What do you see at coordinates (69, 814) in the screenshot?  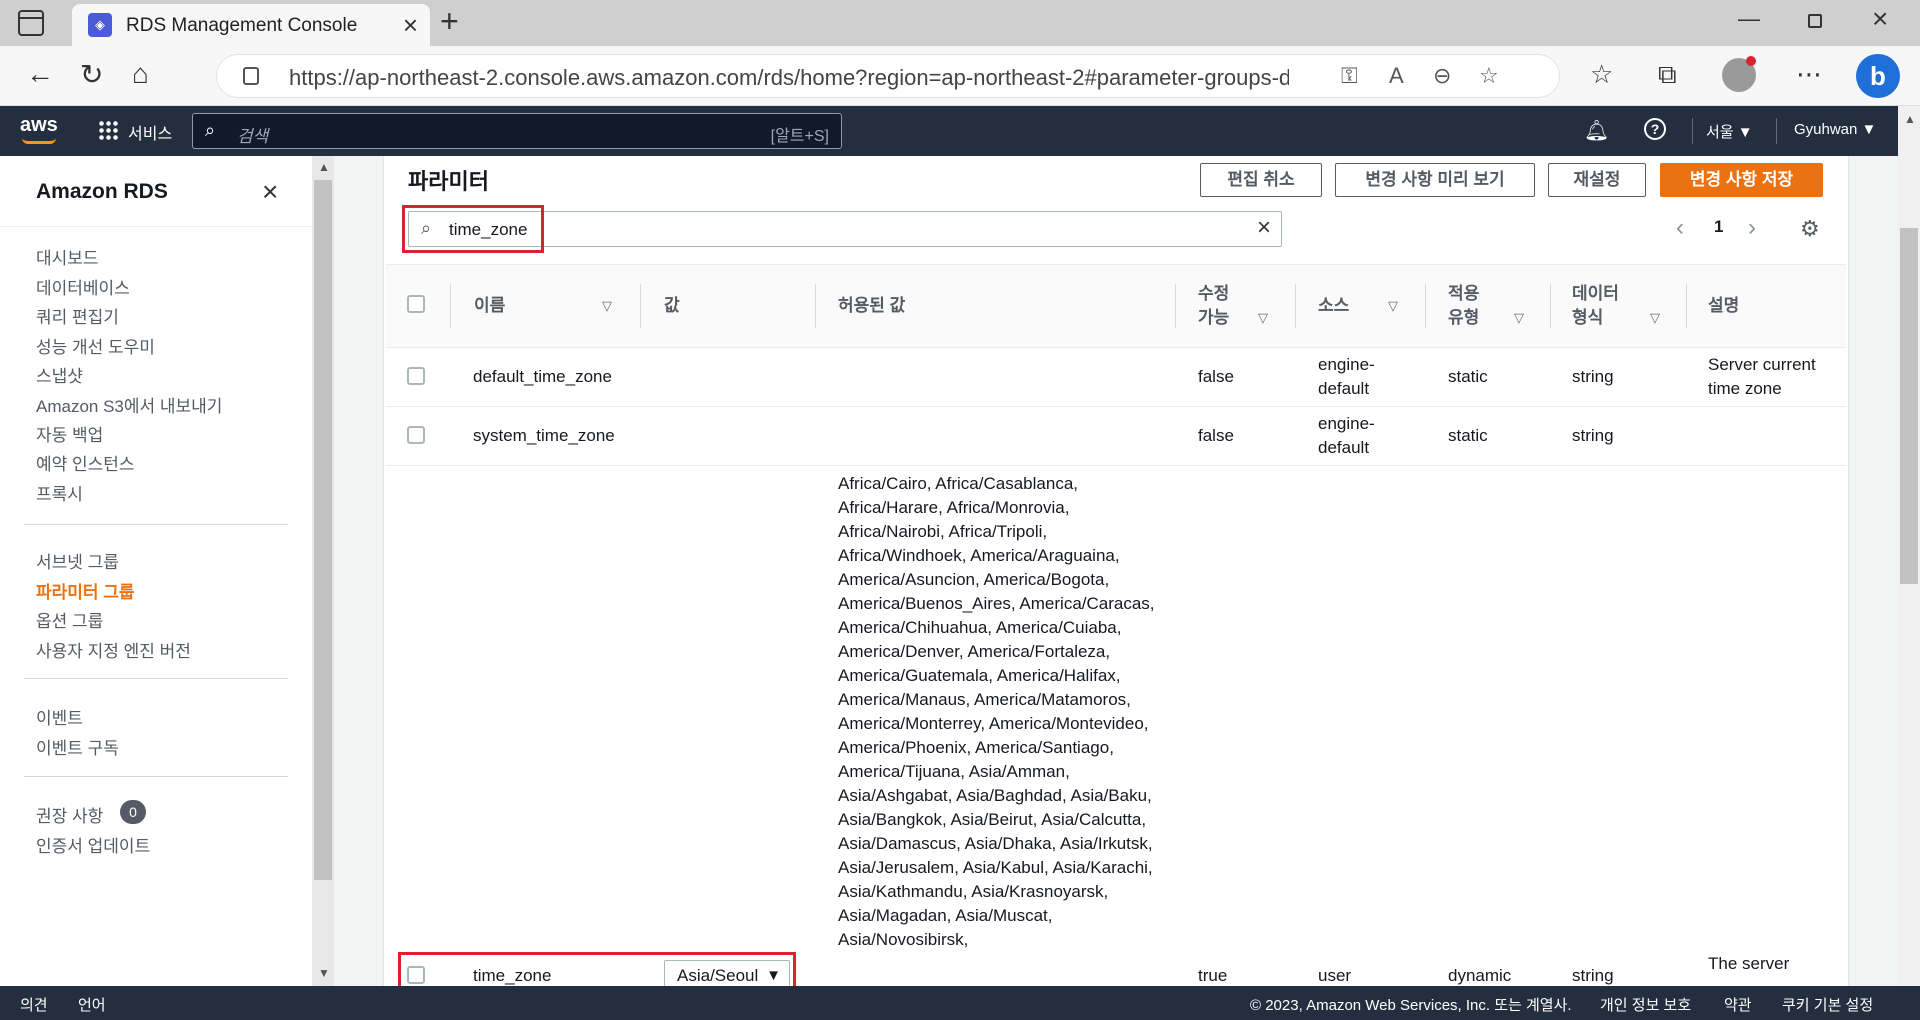 I see `sidebar-item-recommendations: 권장 사항` at bounding box center [69, 814].